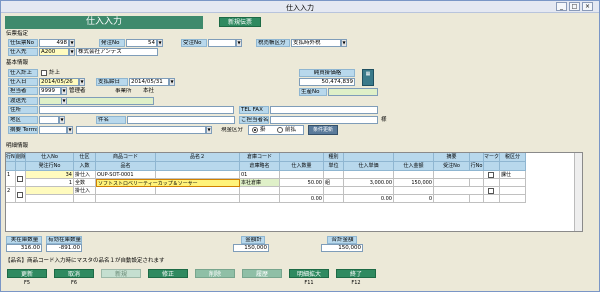 The height and width of the screenshot is (292, 600). Describe the element at coordinates (168, 273) in the screenshot. I see `function-button-3: 修正` at that location.